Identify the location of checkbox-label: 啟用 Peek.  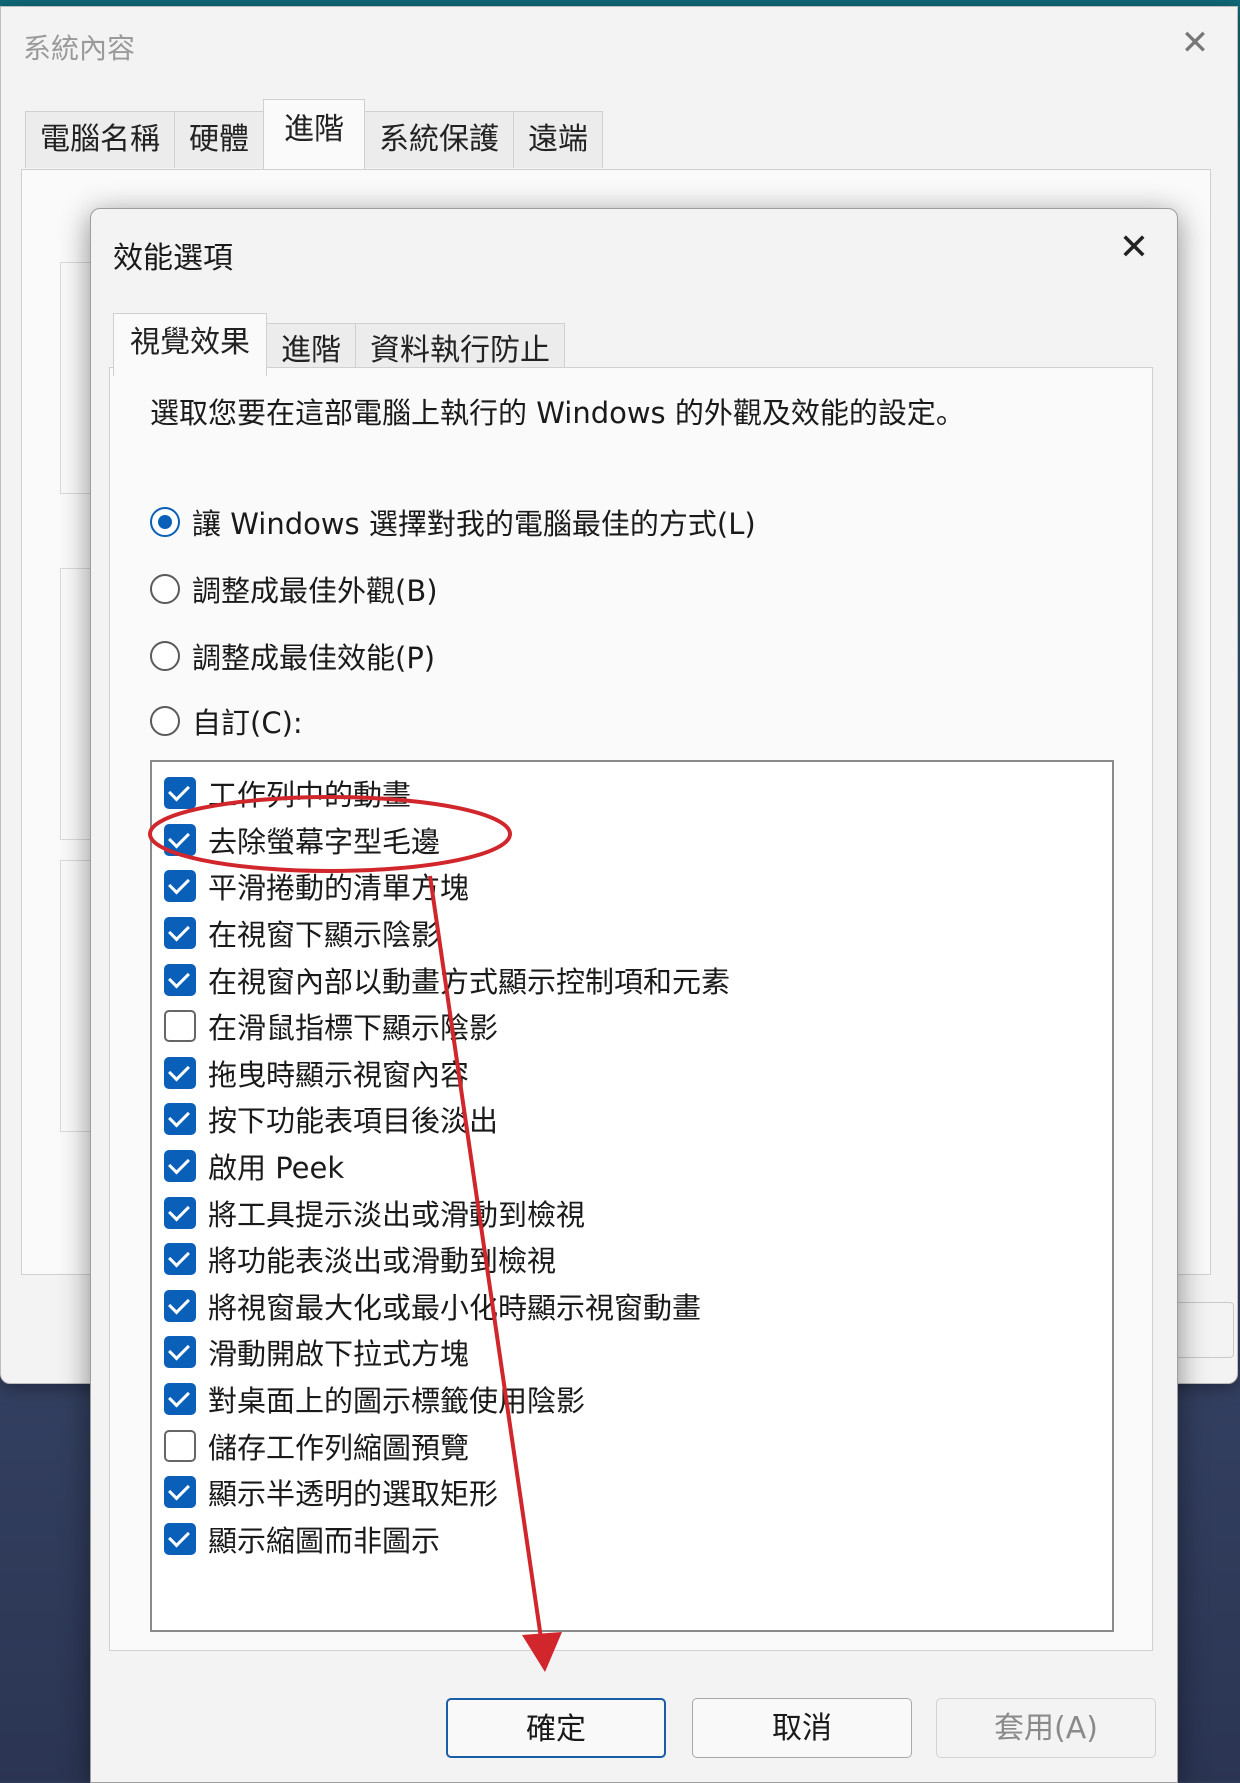
(276, 1168).